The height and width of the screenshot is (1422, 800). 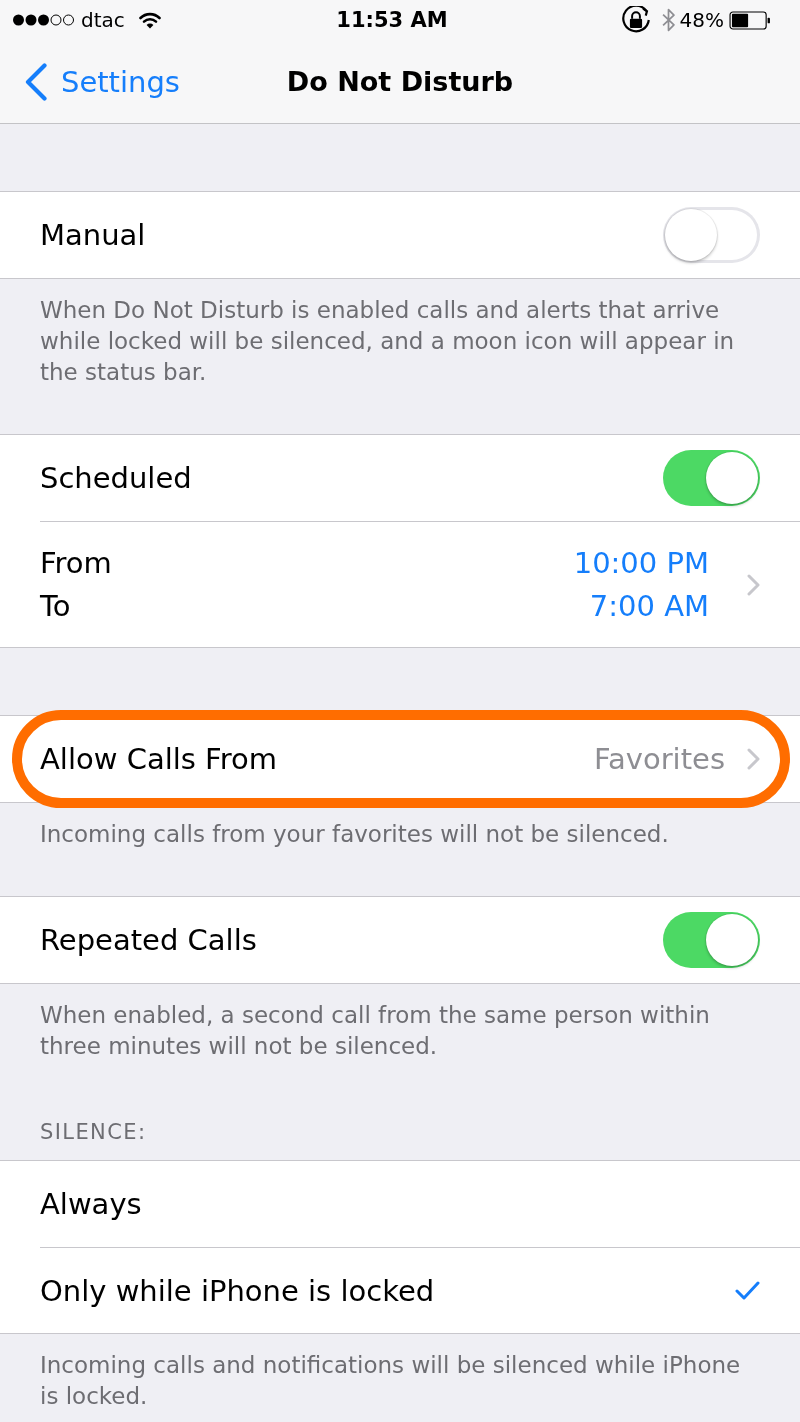 I want to click on row-value: Favorites, so click(x=659, y=759).